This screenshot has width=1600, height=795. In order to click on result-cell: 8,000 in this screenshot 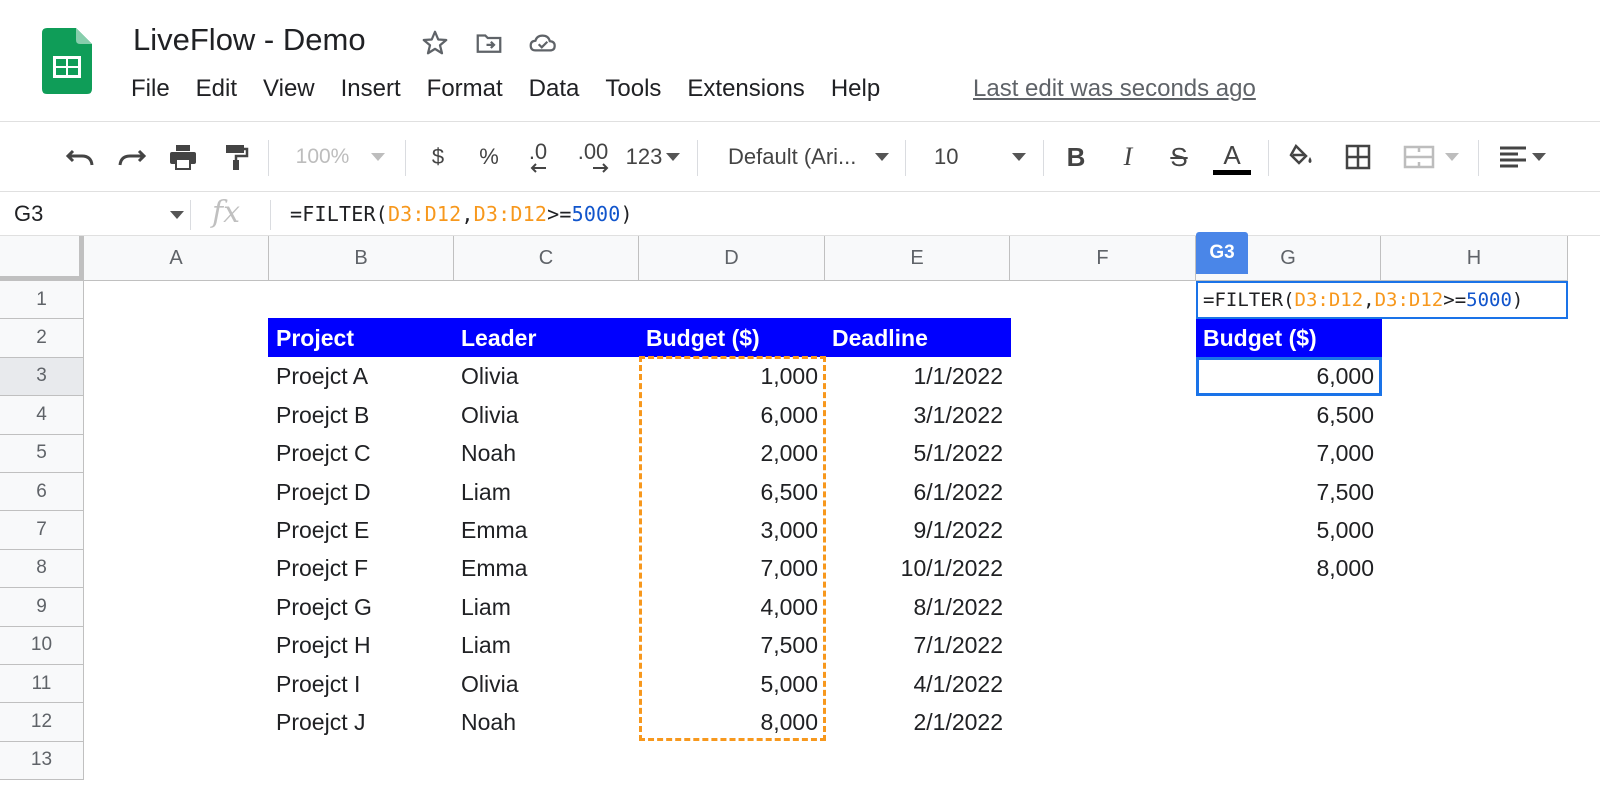, I will do `click(1288, 569)`.